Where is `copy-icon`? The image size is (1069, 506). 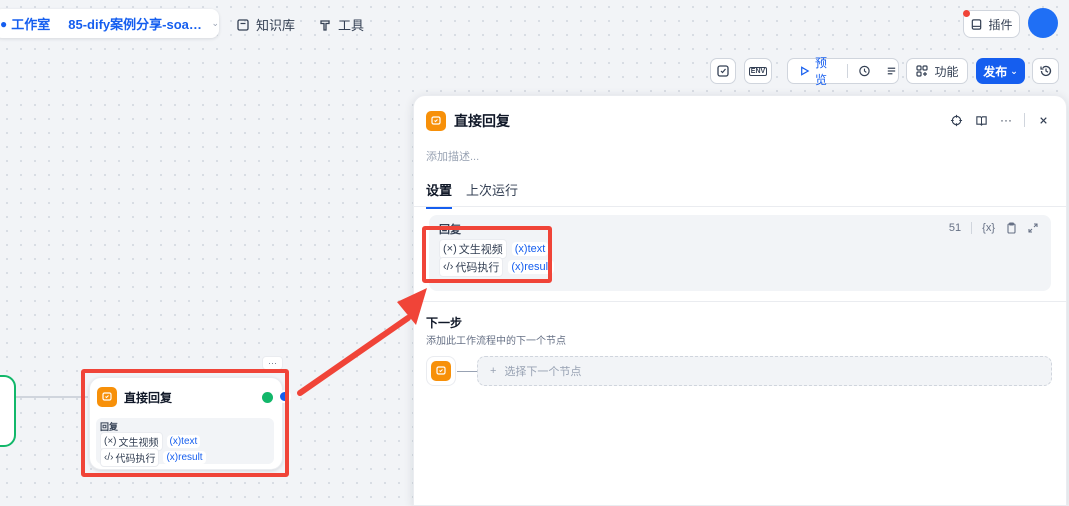
copy-icon is located at coordinates (1011, 228).